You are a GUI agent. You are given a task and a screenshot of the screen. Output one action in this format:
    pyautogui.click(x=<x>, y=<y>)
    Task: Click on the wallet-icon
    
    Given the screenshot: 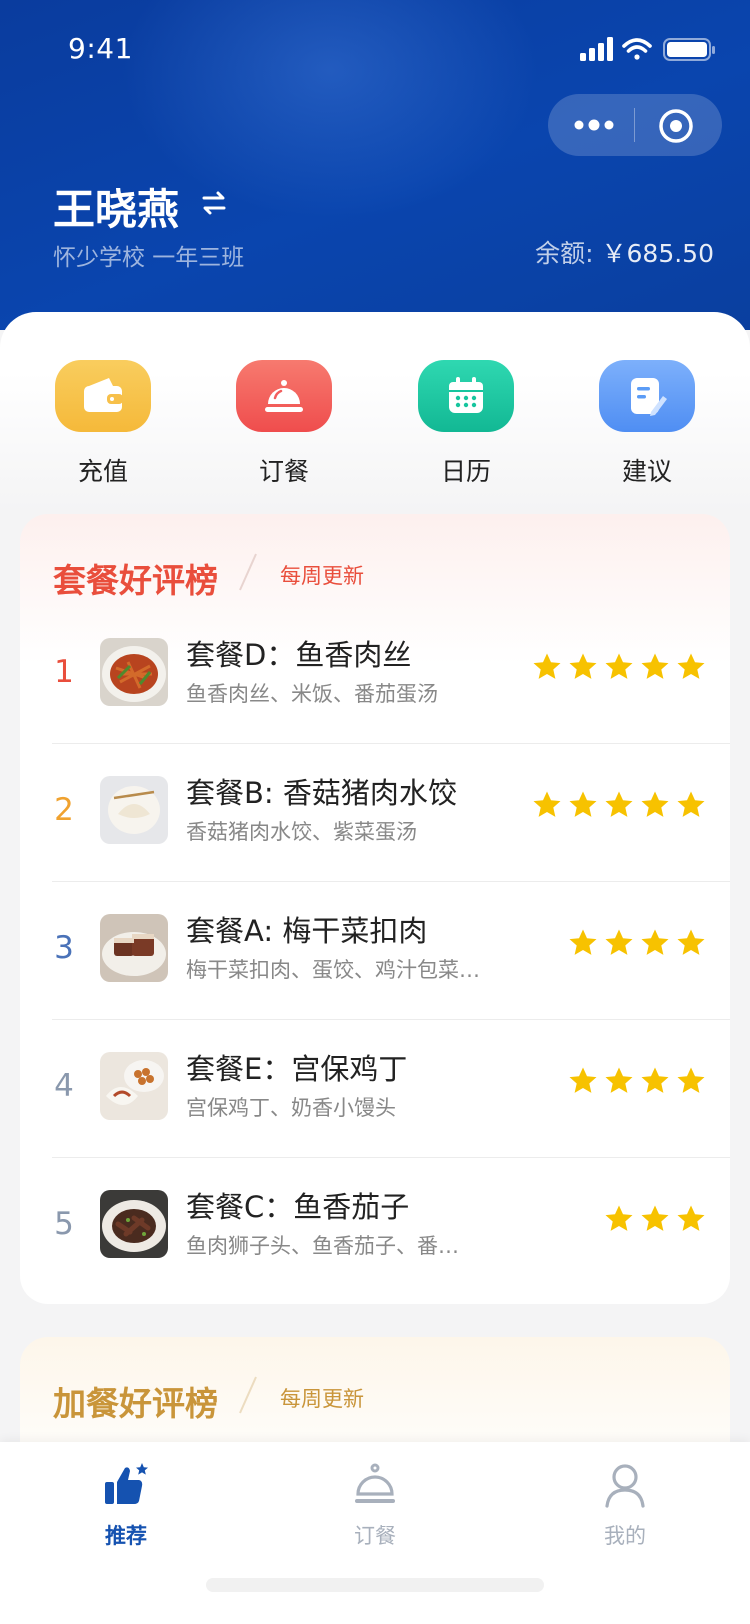 What is the action you would take?
    pyautogui.click(x=103, y=396)
    